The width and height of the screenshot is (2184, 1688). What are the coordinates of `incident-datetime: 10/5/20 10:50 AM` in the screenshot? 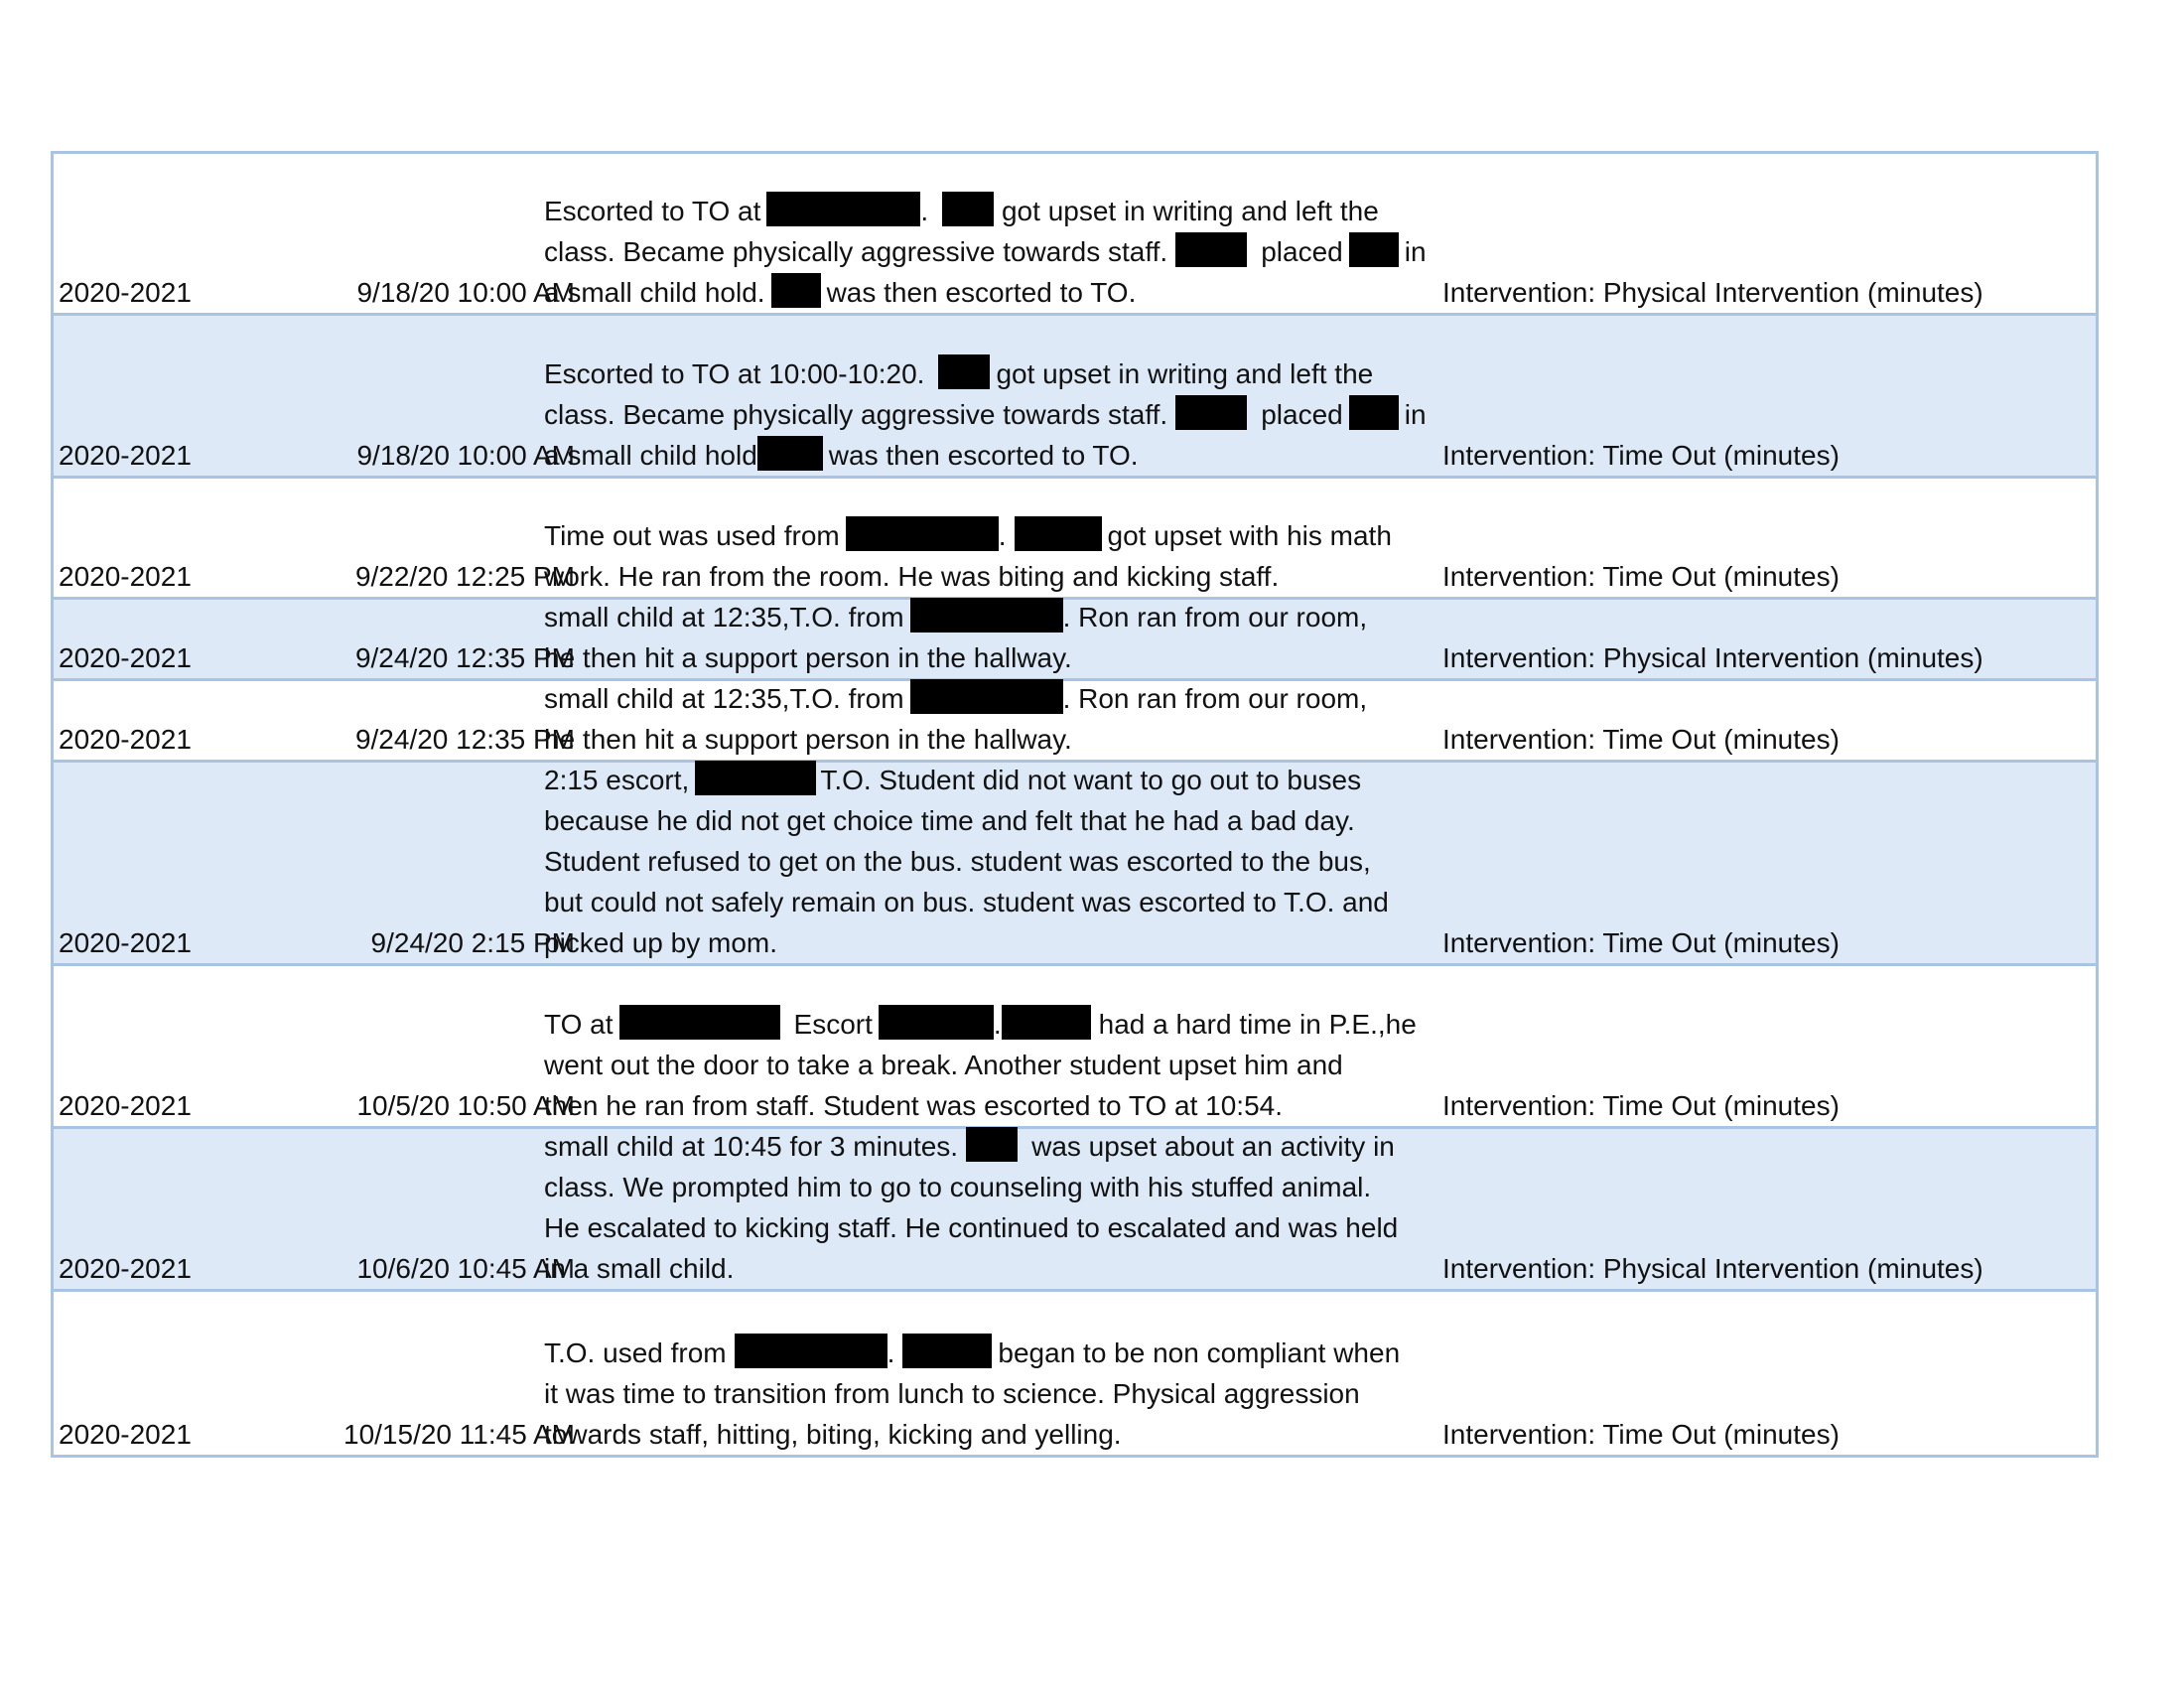 It's located at (465, 1105).